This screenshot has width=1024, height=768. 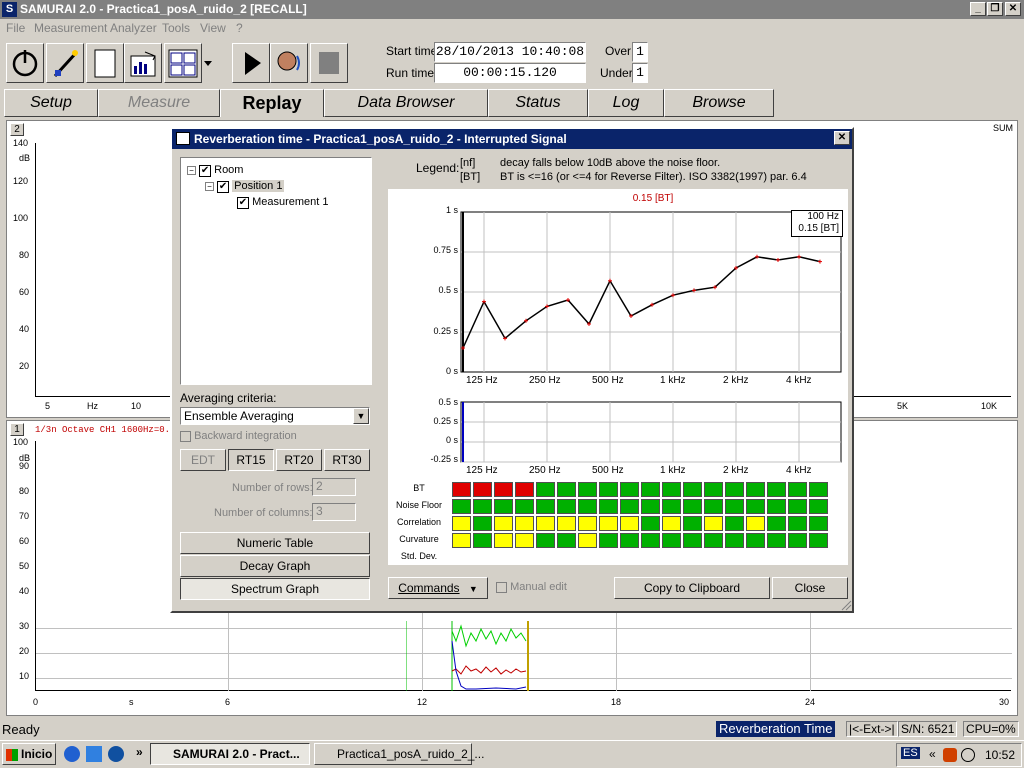 I want to click on export-button, so click(x=143, y=63).